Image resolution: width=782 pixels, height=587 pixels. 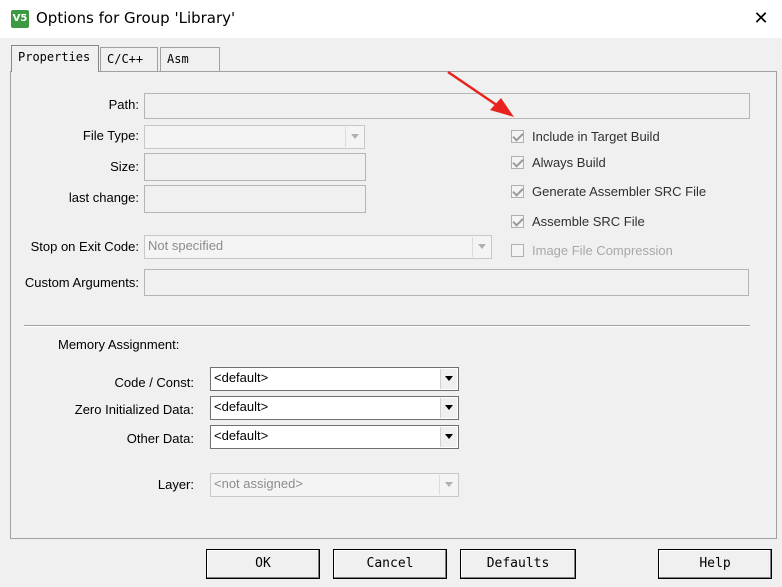 I want to click on zero-init-label: Zero Initialized Data:, so click(x=134, y=409).